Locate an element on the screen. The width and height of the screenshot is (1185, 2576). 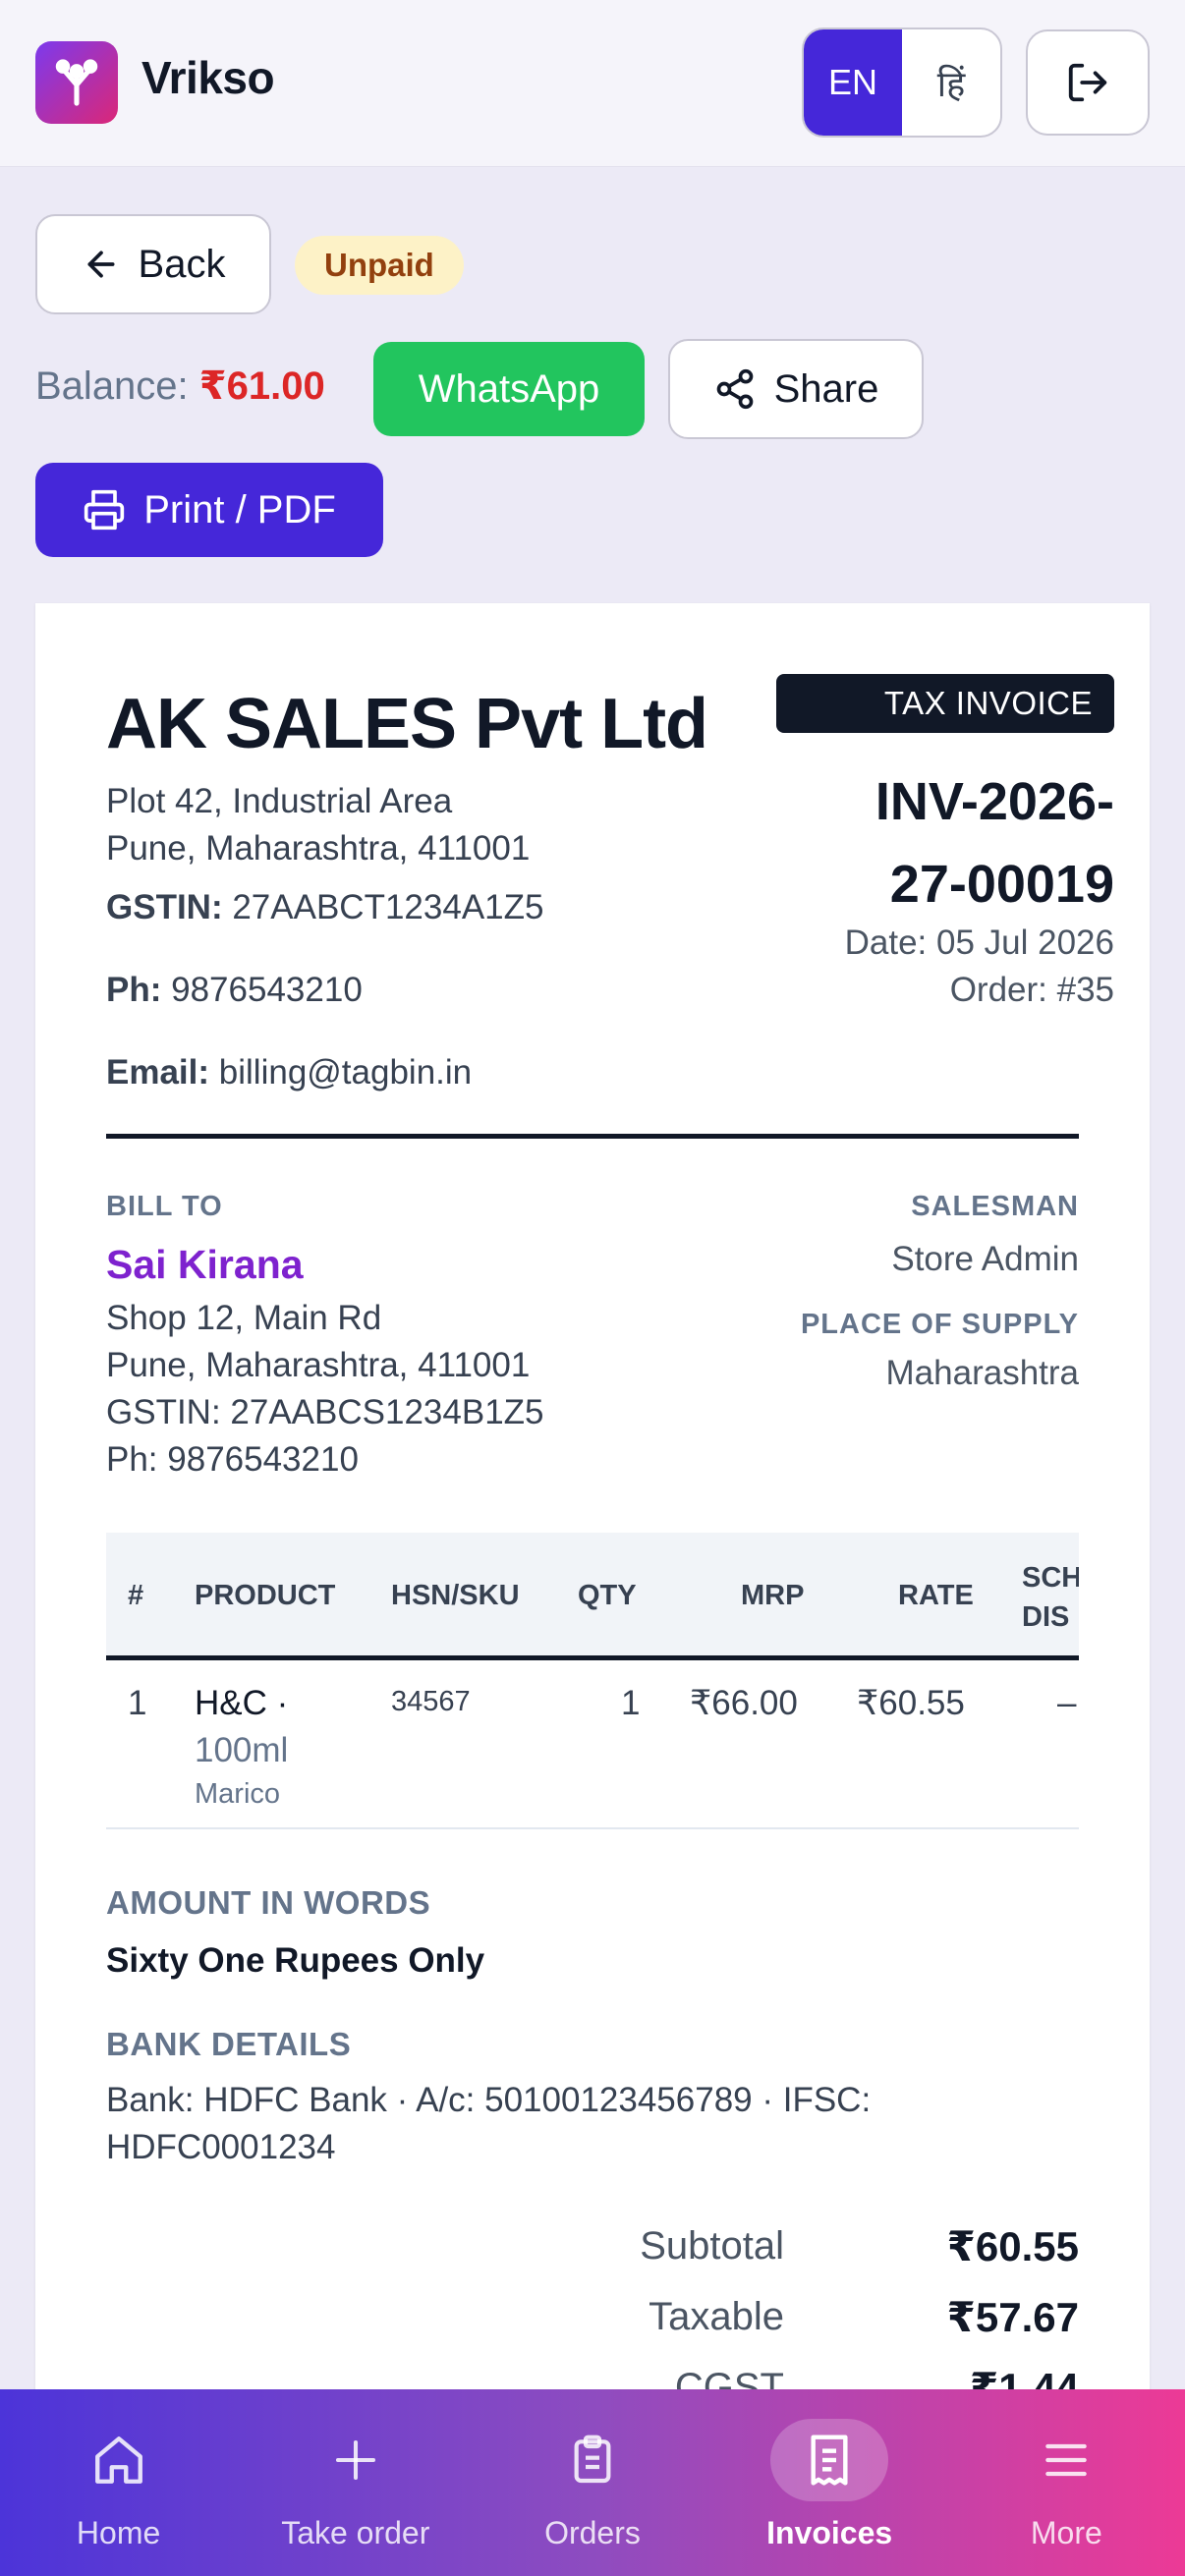
nav-take-order-label: Take order is located at coordinates (355, 2532).